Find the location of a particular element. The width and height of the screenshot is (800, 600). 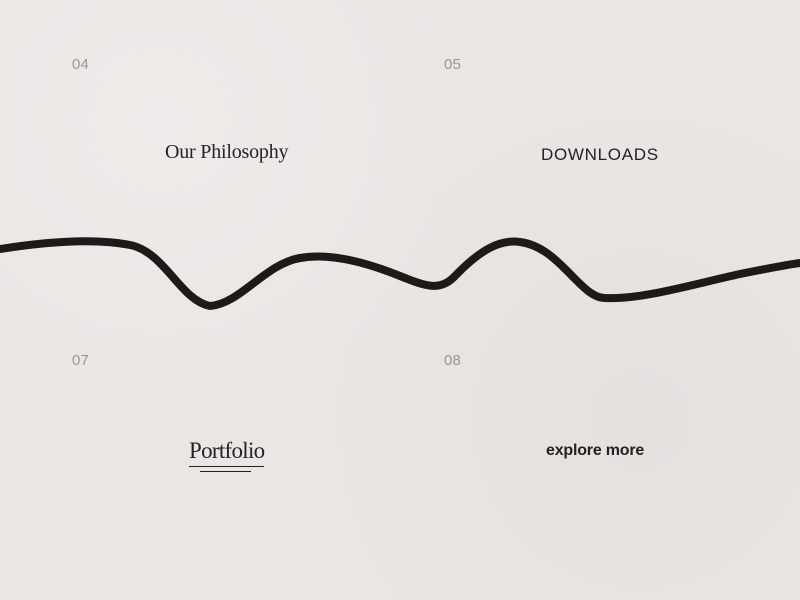

item-index-04: 04 is located at coordinates (81, 64).